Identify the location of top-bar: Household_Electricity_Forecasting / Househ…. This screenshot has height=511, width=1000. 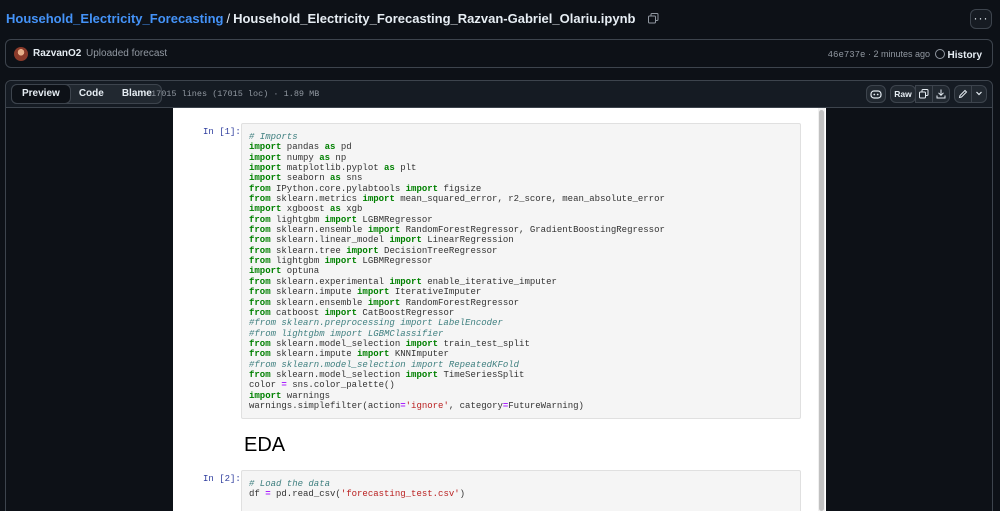
(500, 19).